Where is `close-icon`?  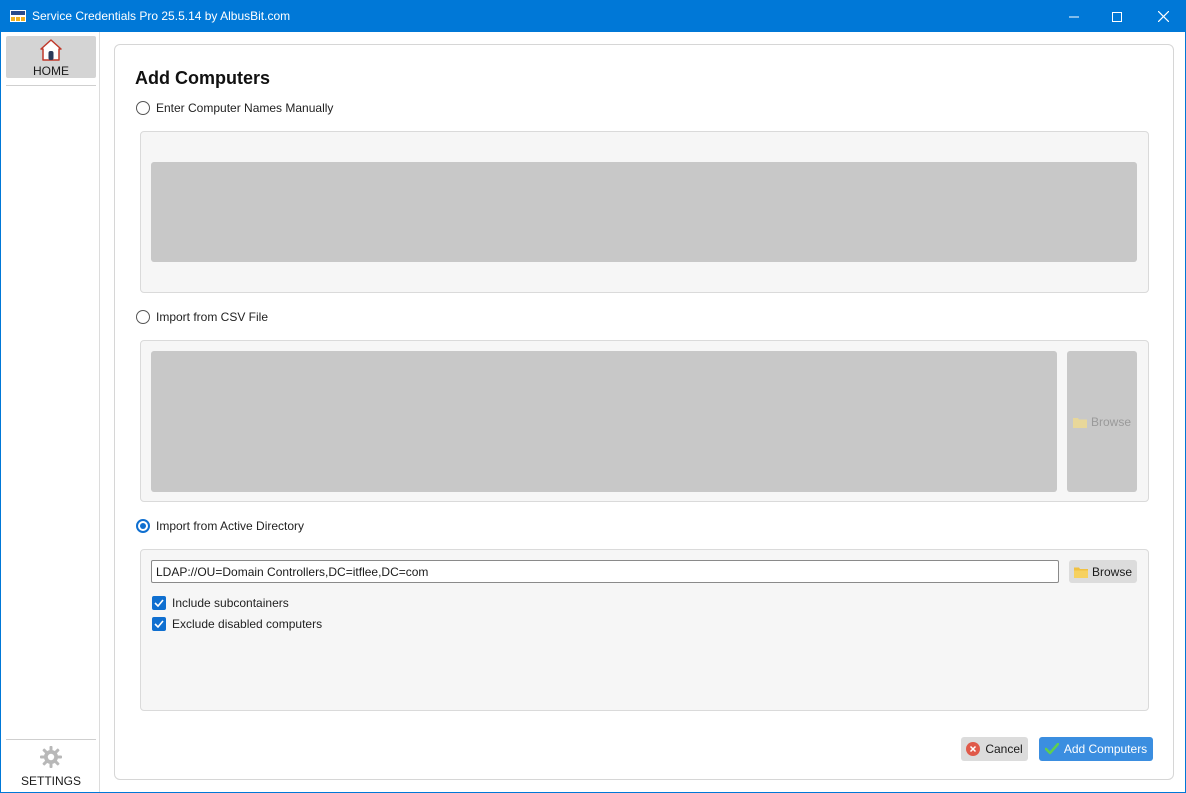 close-icon is located at coordinates (1163, 16).